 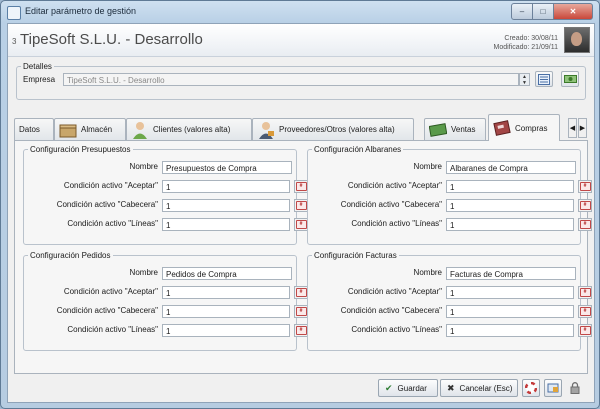 What do you see at coordinates (70, 255) in the screenshot?
I see `section-title: Configuración Pedidos` at bounding box center [70, 255].